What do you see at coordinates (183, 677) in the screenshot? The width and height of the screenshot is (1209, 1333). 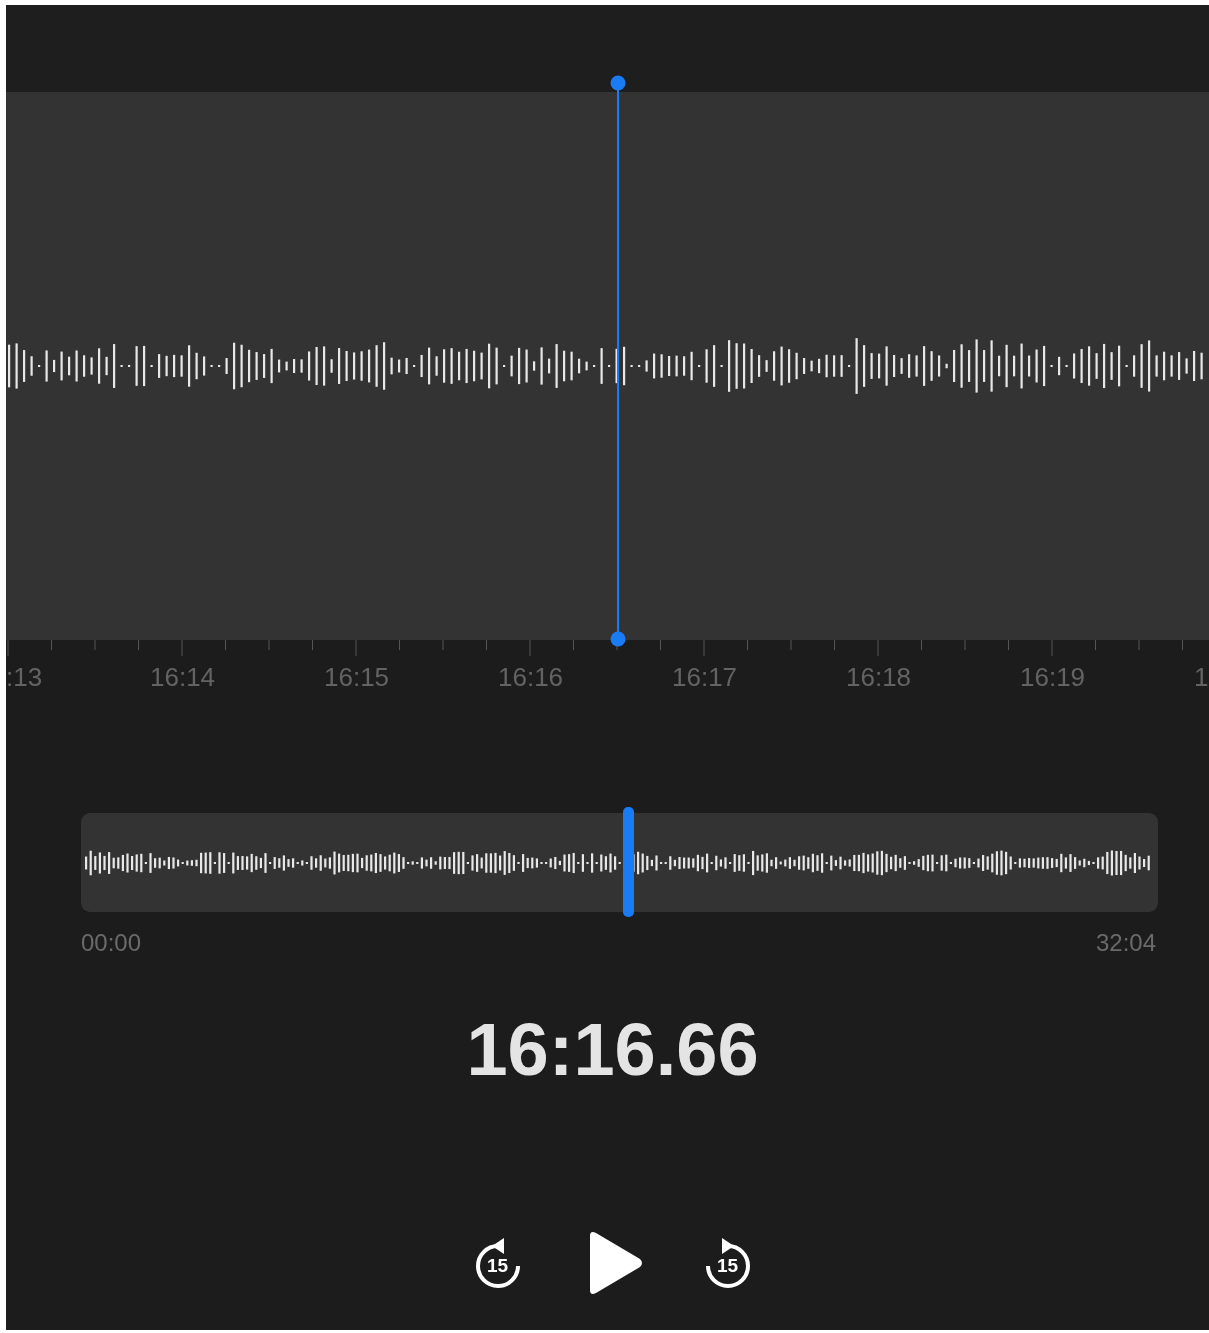 I see `ruler-label: 16:14` at bounding box center [183, 677].